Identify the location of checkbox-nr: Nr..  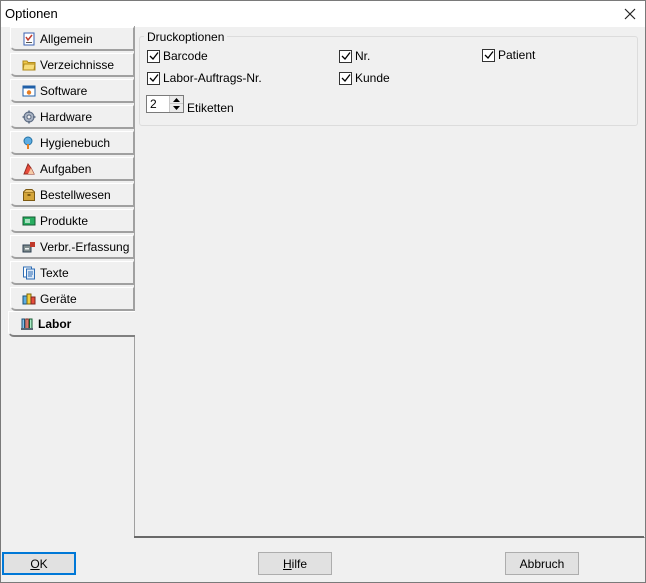
(354, 56).